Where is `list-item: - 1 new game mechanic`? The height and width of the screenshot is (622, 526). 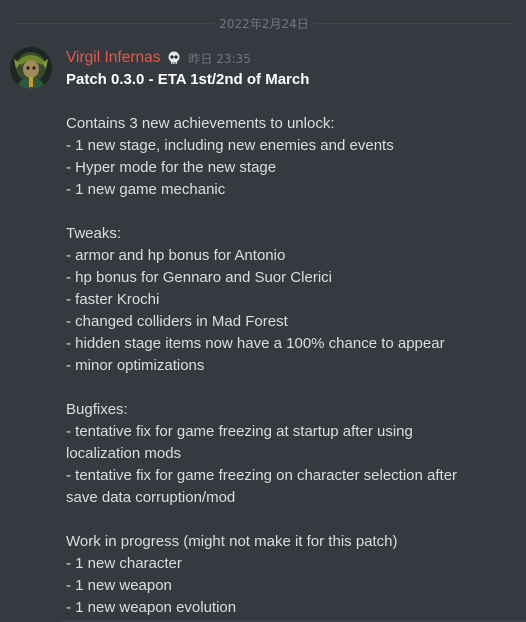 list-item: - 1 new game mechanic is located at coordinates (146, 189).